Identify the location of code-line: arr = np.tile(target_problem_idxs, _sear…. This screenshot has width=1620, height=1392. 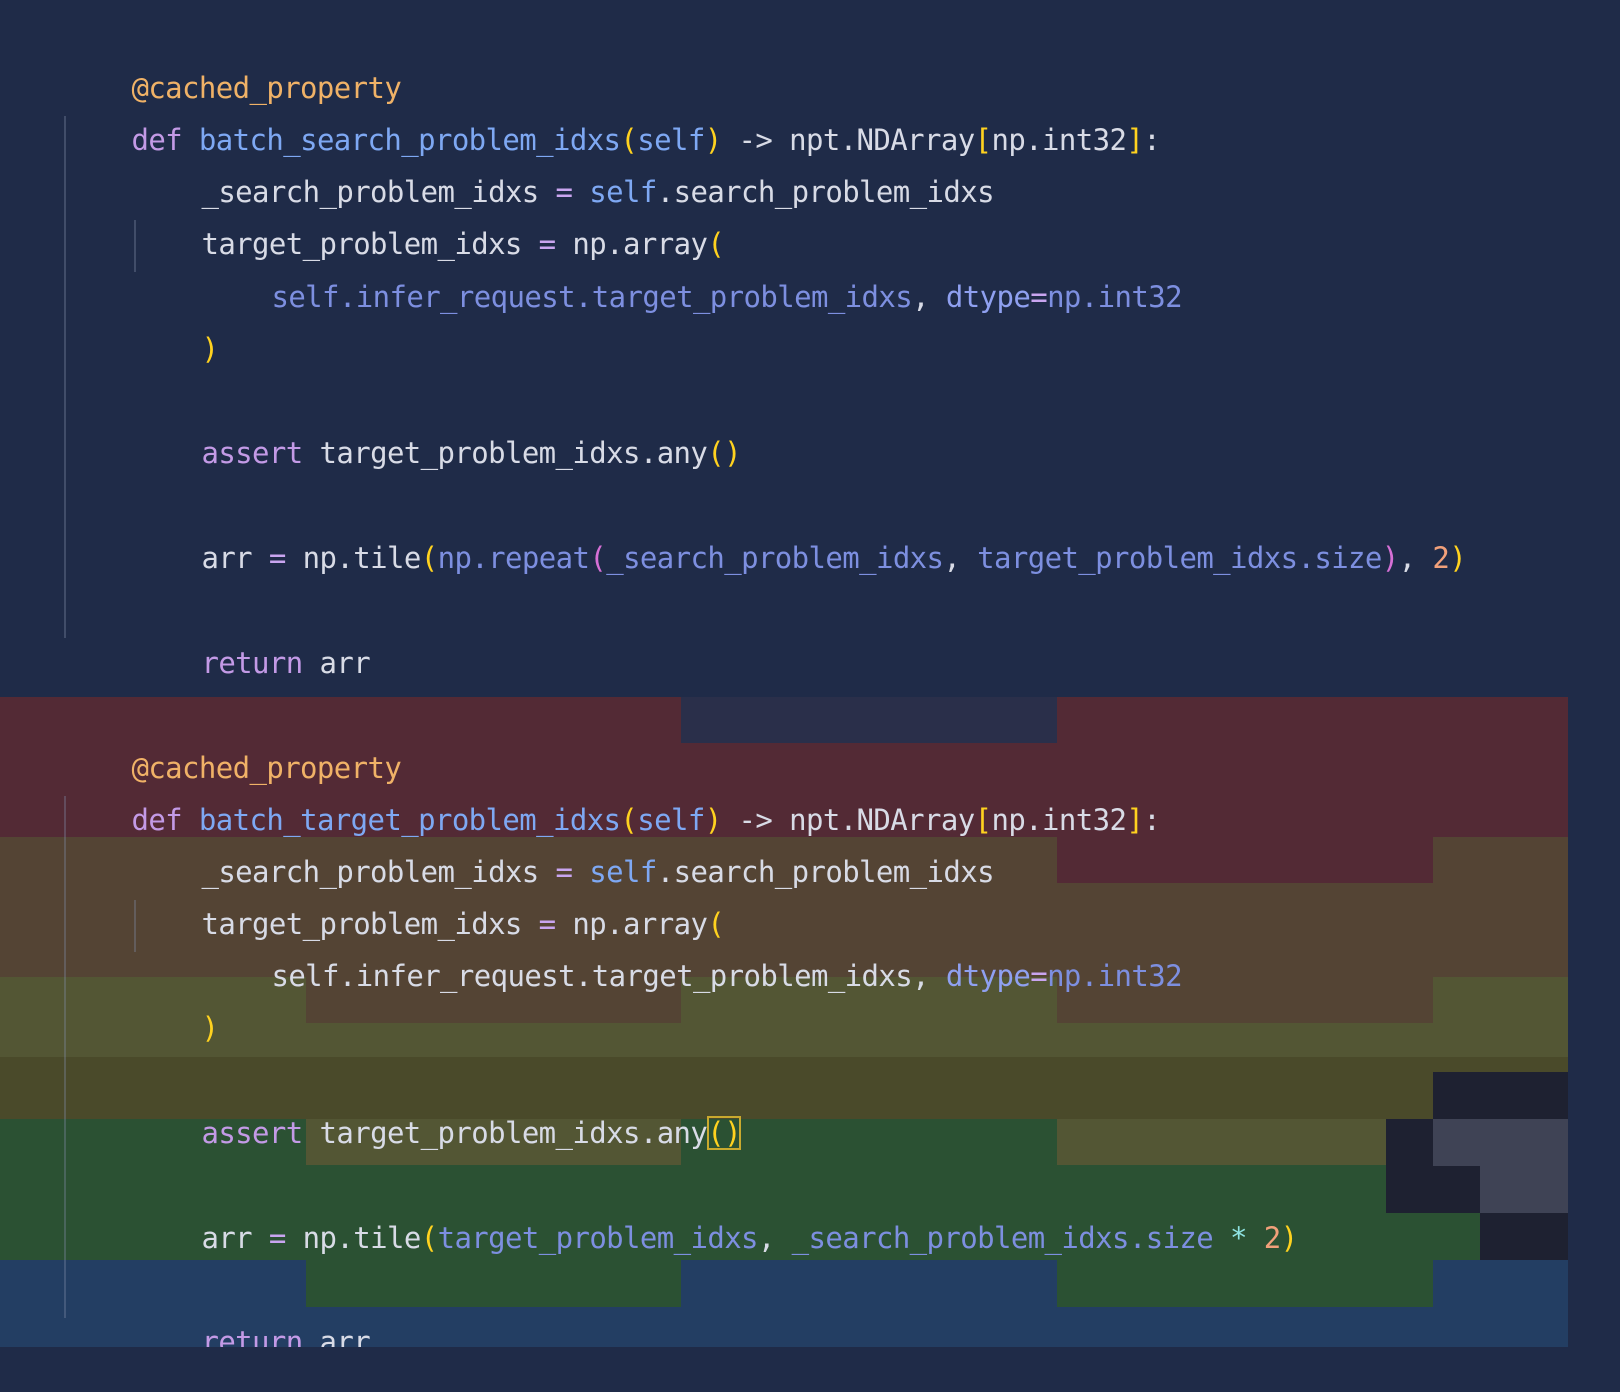
(716, 1207).